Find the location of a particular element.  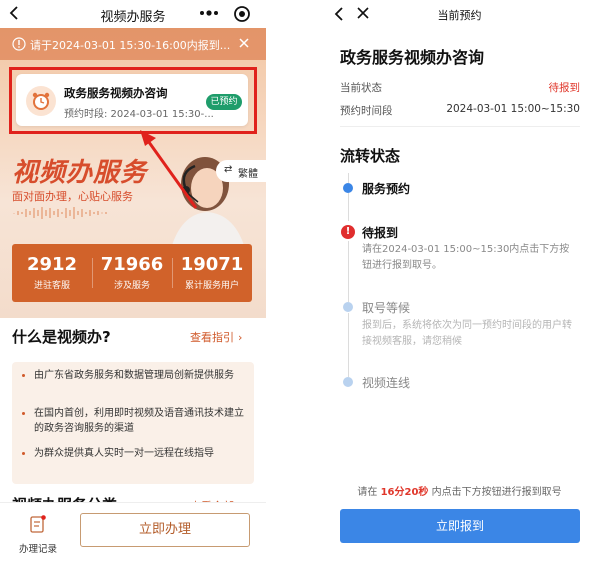

step-name: 服务预约 is located at coordinates (386, 189).